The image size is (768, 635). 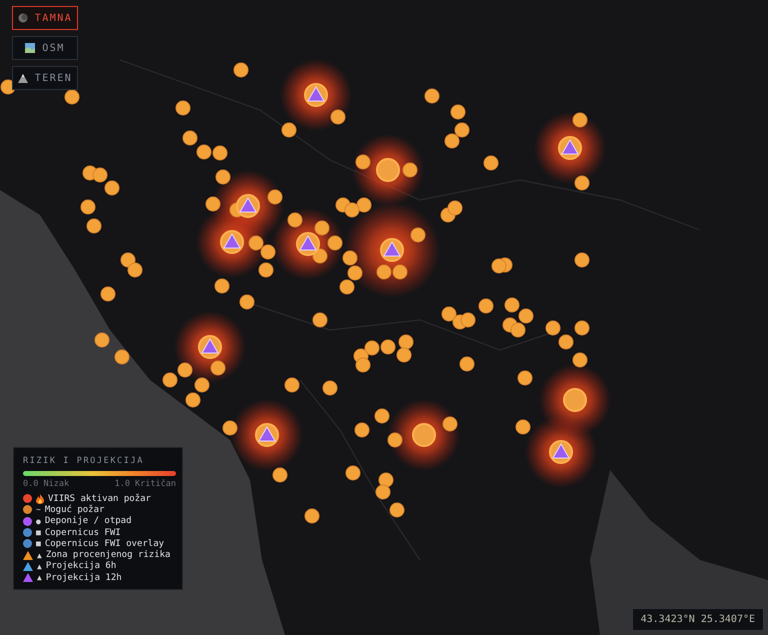 What do you see at coordinates (108, 555) in the screenshot?
I see `legend-label: Zona procenjenog rizika` at bounding box center [108, 555].